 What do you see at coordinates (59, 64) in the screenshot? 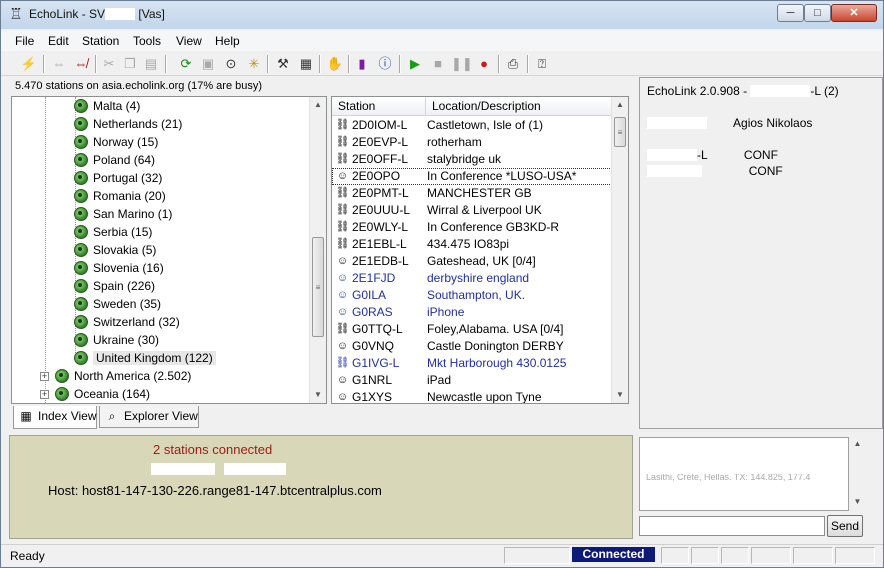
I see `link-icon: ⇔` at bounding box center [59, 64].